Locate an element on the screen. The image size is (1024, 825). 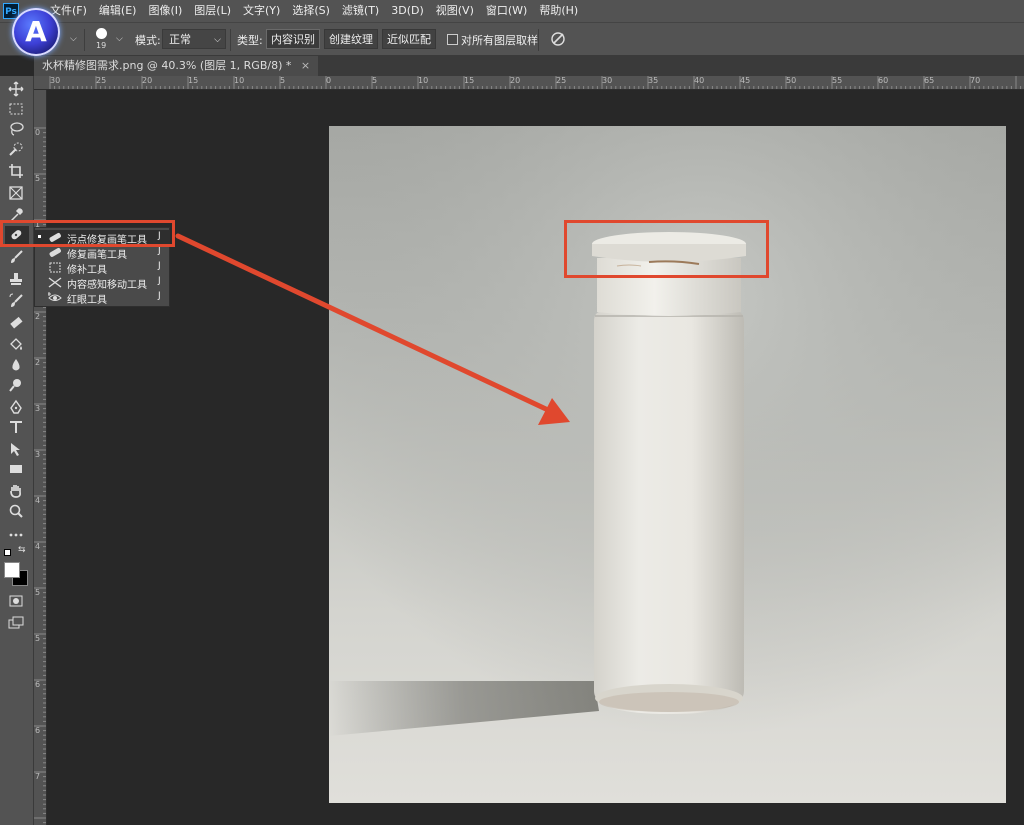
sample-all-layers-checkbox is located at coordinates (452, 39).